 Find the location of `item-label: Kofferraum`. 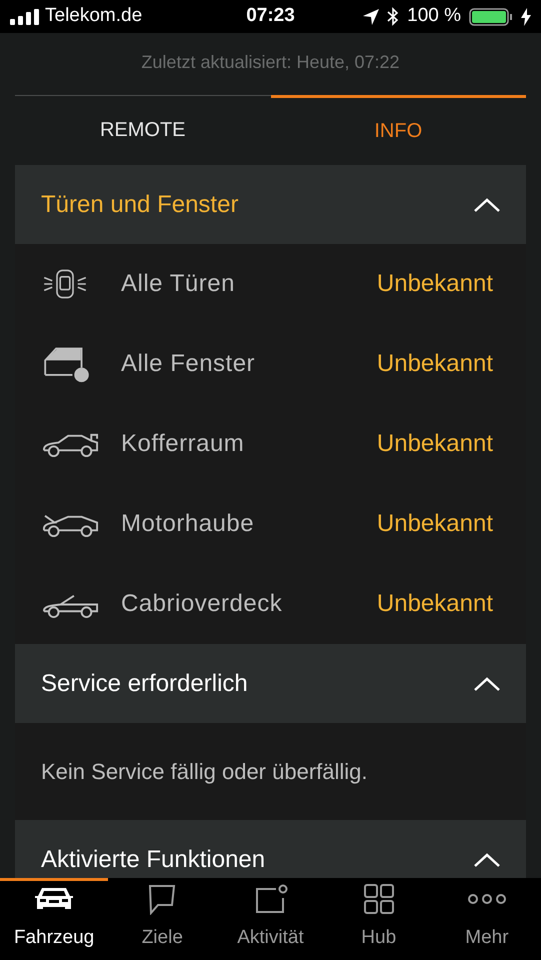

item-label: Kofferraum is located at coordinates (183, 444).